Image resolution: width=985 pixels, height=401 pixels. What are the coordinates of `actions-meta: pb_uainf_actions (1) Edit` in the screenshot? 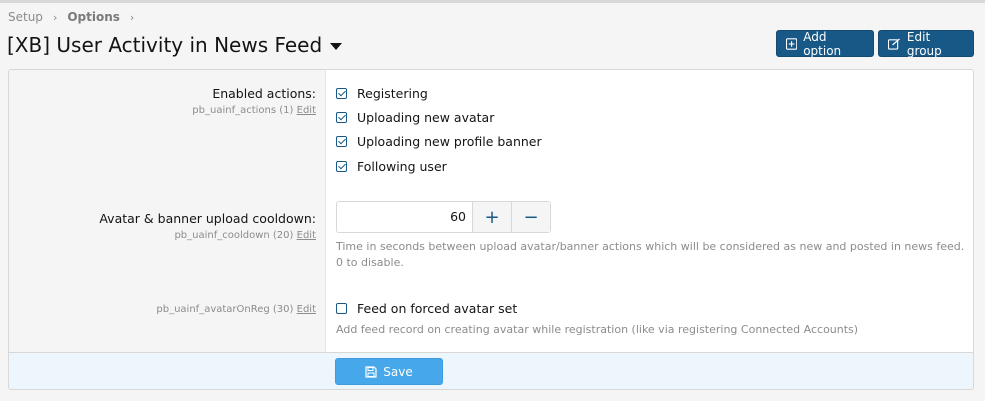 It's located at (162, 110).